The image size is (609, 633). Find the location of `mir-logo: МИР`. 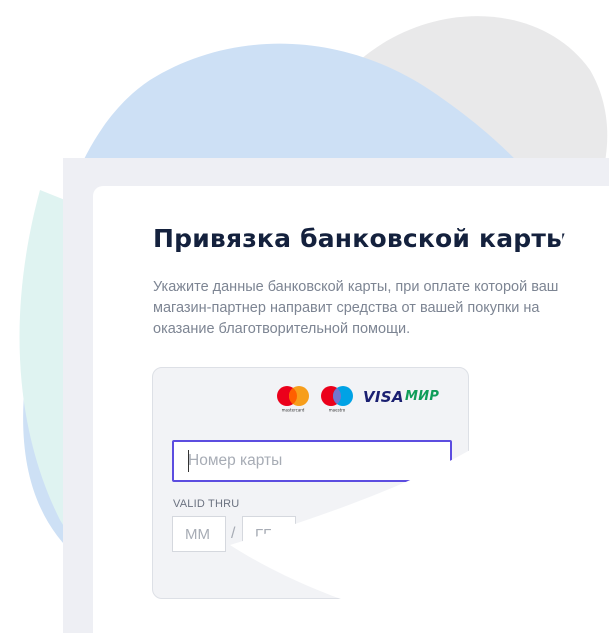

mir-logo: МИР is located at coordinates (422, 396).